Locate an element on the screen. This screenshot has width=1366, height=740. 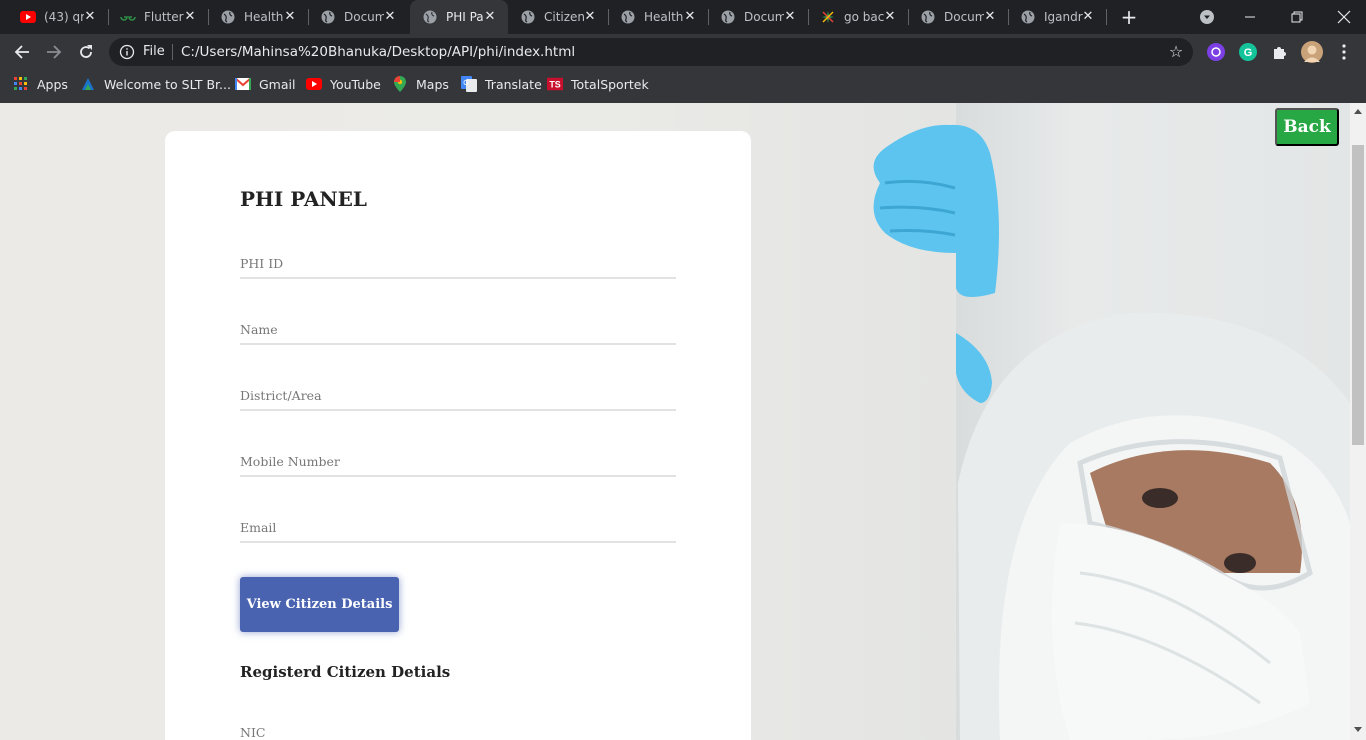
bookmark-label: Gmail is located at coordinates (277, 84).